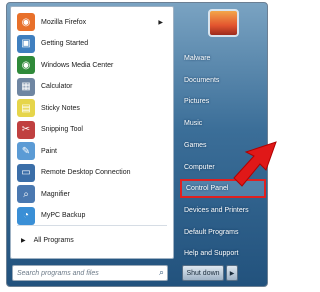 Image resolution: width=320 pixels, height=292 pixels. I want to click on program-label: Windows Media Center, so click(77, 65).